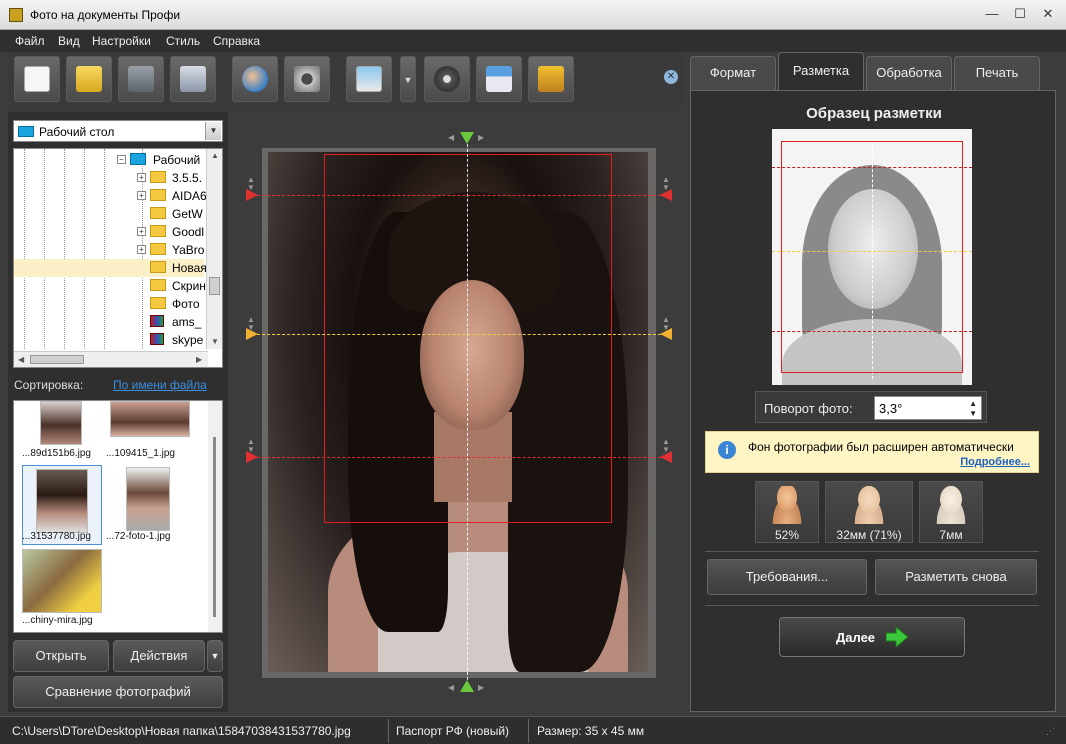  What do you see at coordinates (109, 160) in the screenshot?
I see `tree-item: − Рабочий` at bounding box center [109, 160].